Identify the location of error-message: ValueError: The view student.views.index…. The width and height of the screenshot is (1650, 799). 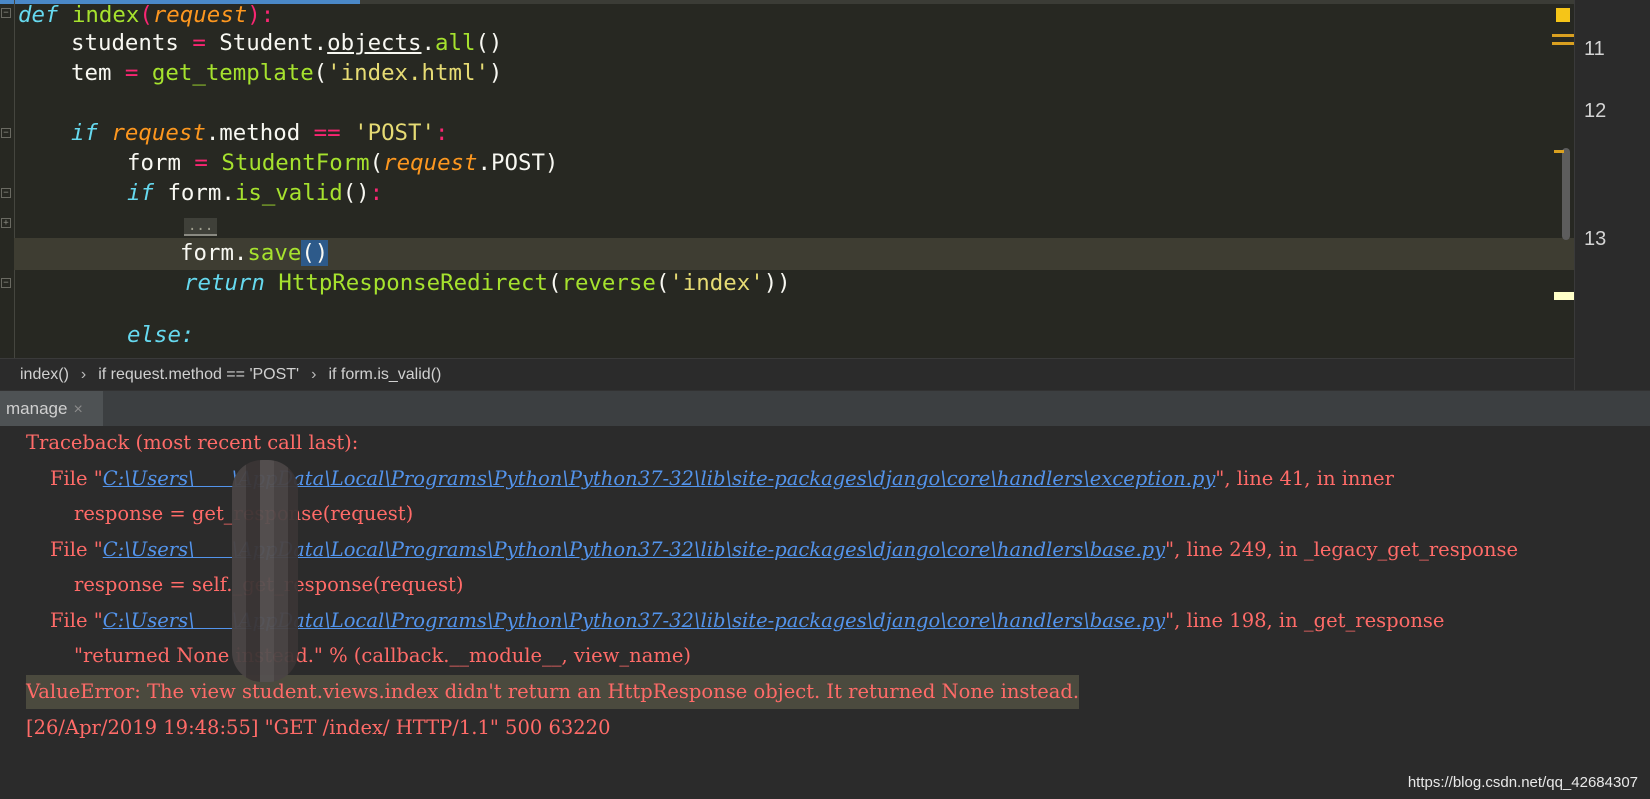
(553, 692).